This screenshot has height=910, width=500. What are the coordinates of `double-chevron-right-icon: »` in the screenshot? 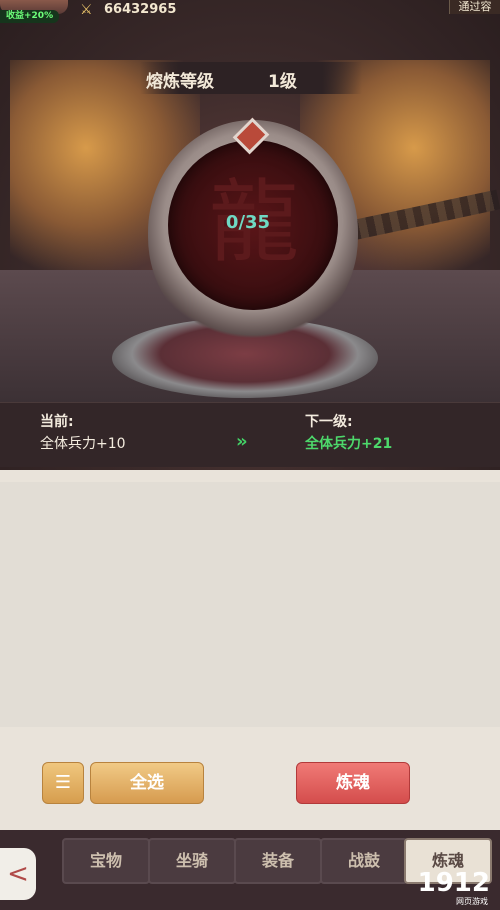 It's located at (241, 441).